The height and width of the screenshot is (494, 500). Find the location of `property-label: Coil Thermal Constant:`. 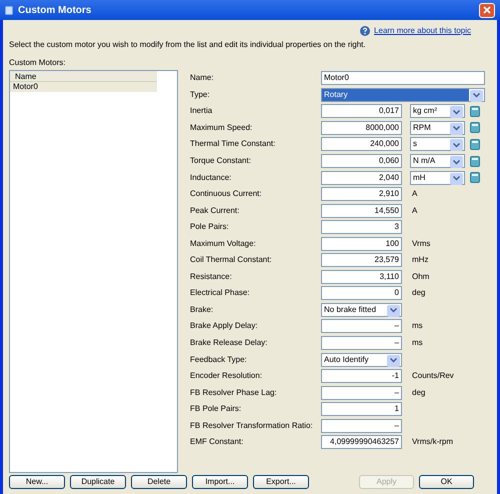

property-label: Coil Thermal Constant: is located at coordinates (231, 260).